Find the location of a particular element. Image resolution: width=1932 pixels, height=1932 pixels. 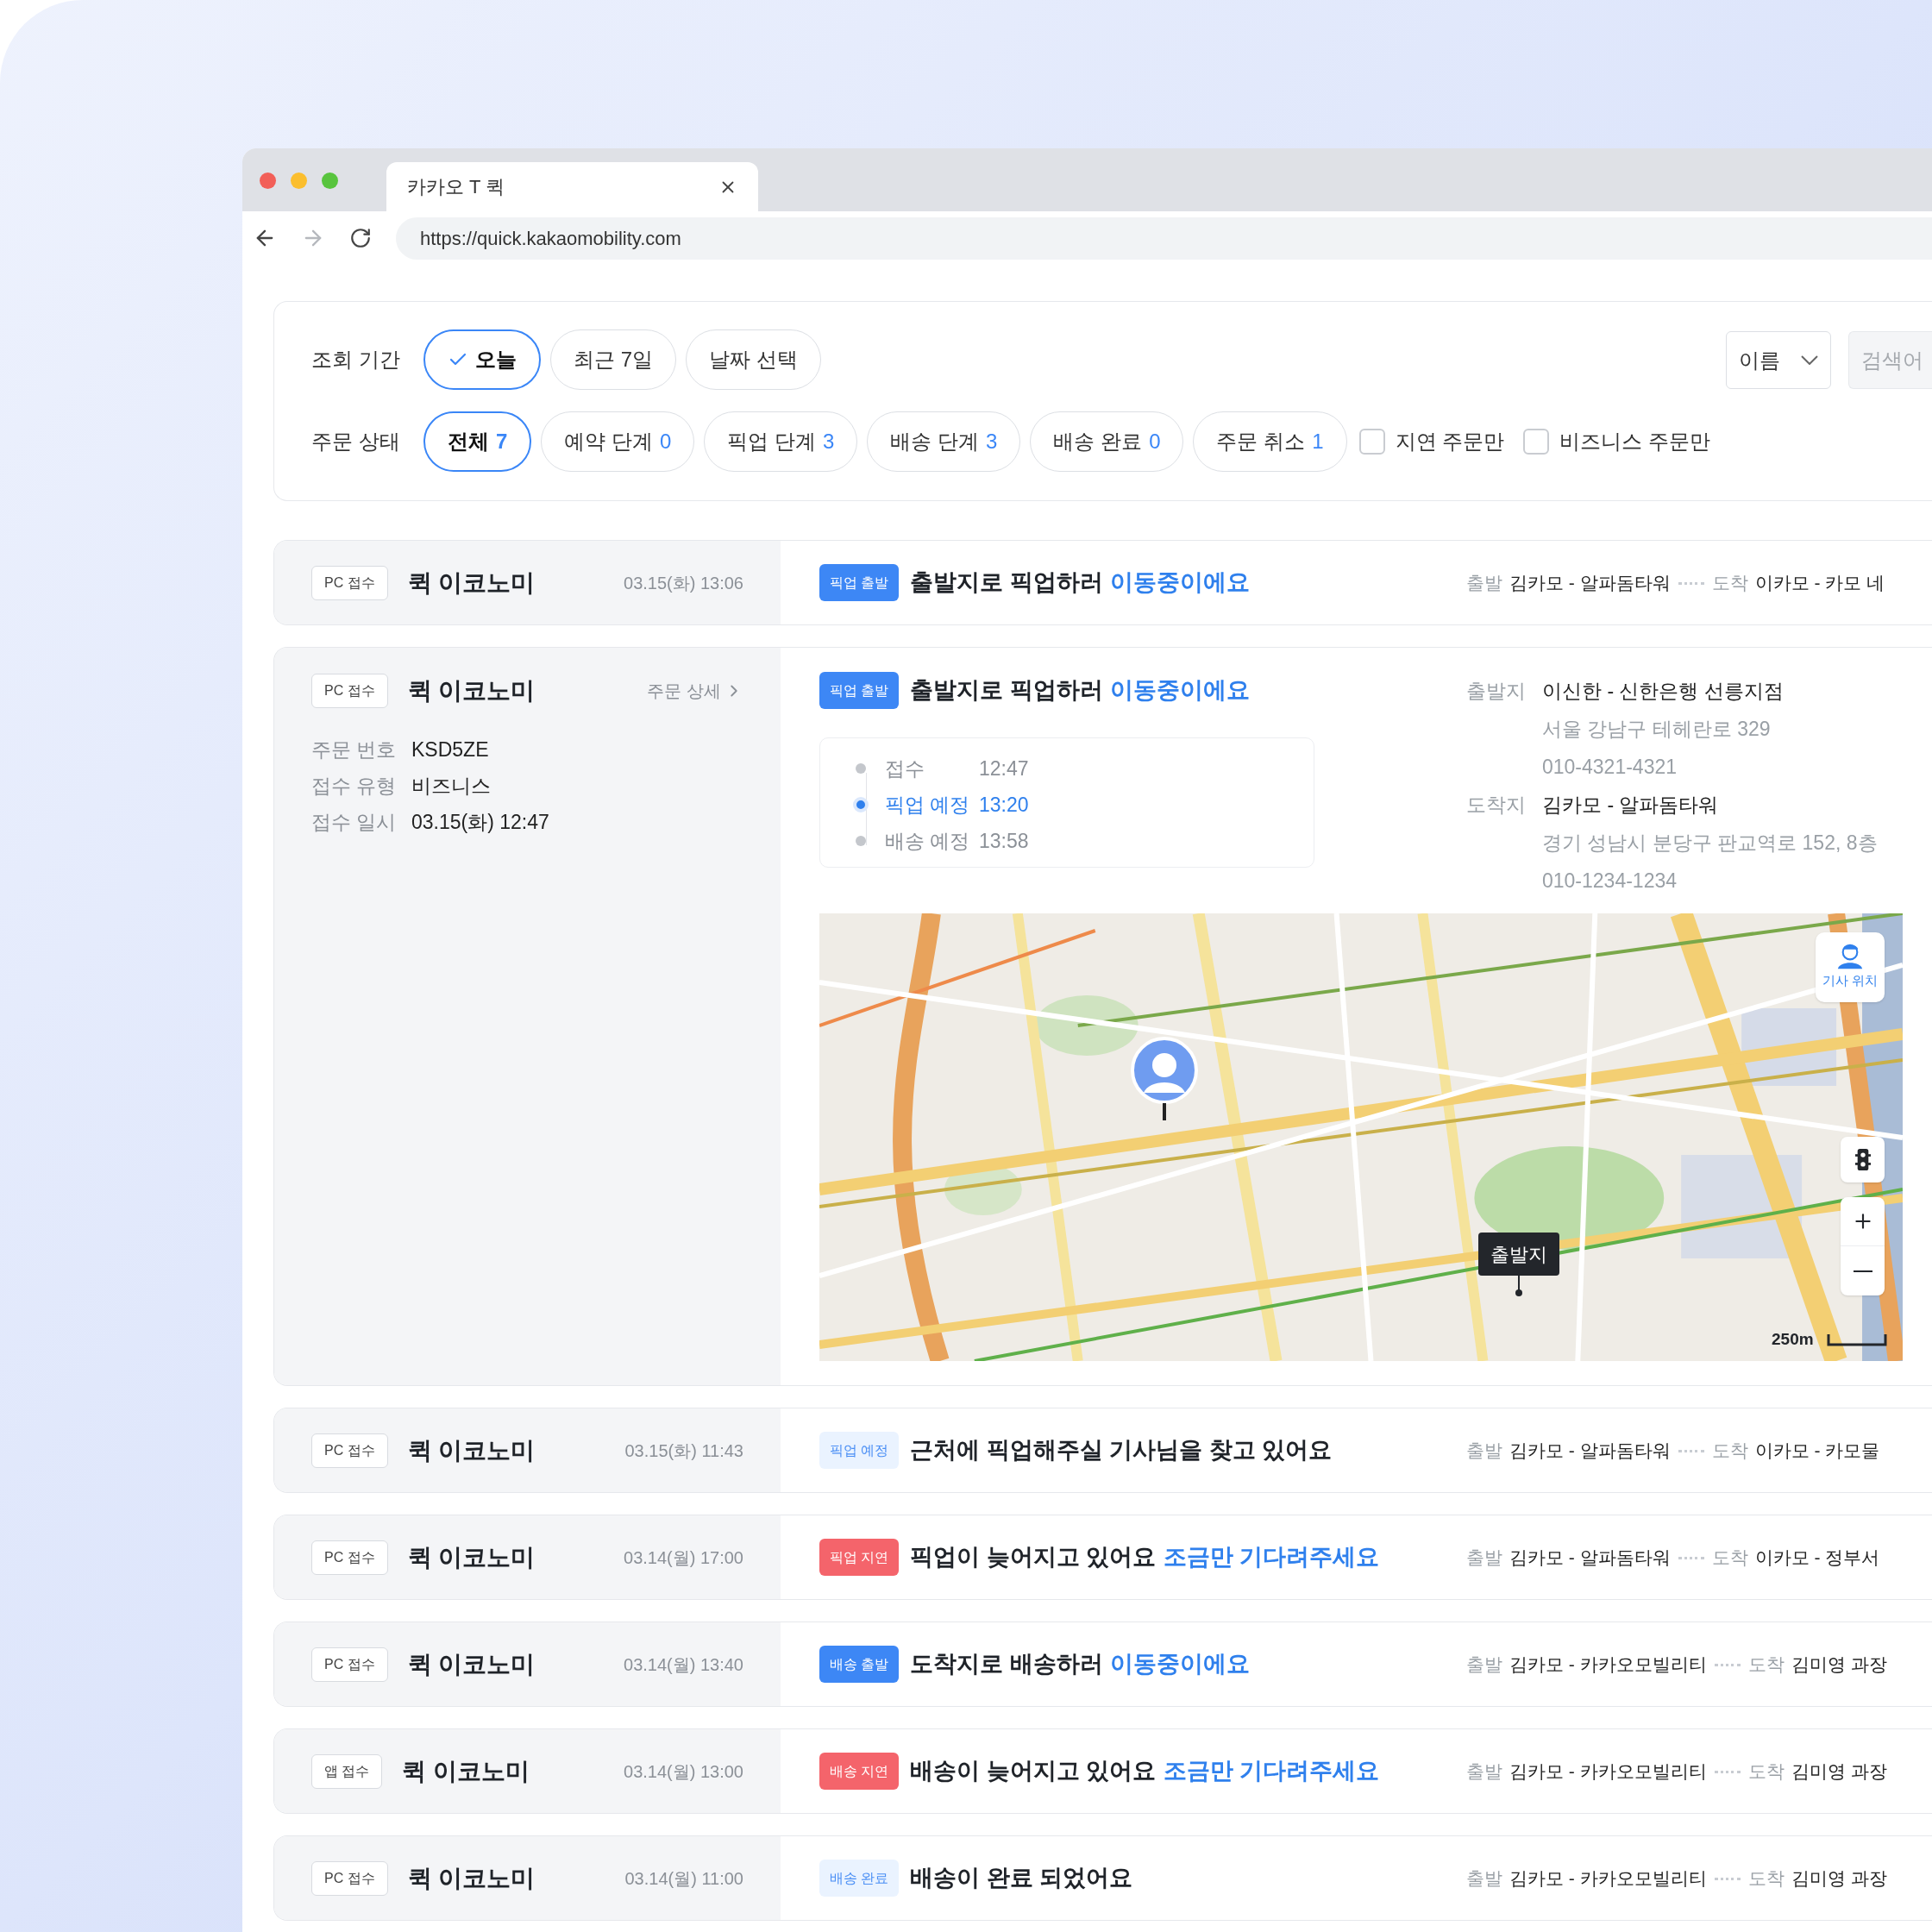

traffic-light-icon is located at coordinates (1863, 1159).